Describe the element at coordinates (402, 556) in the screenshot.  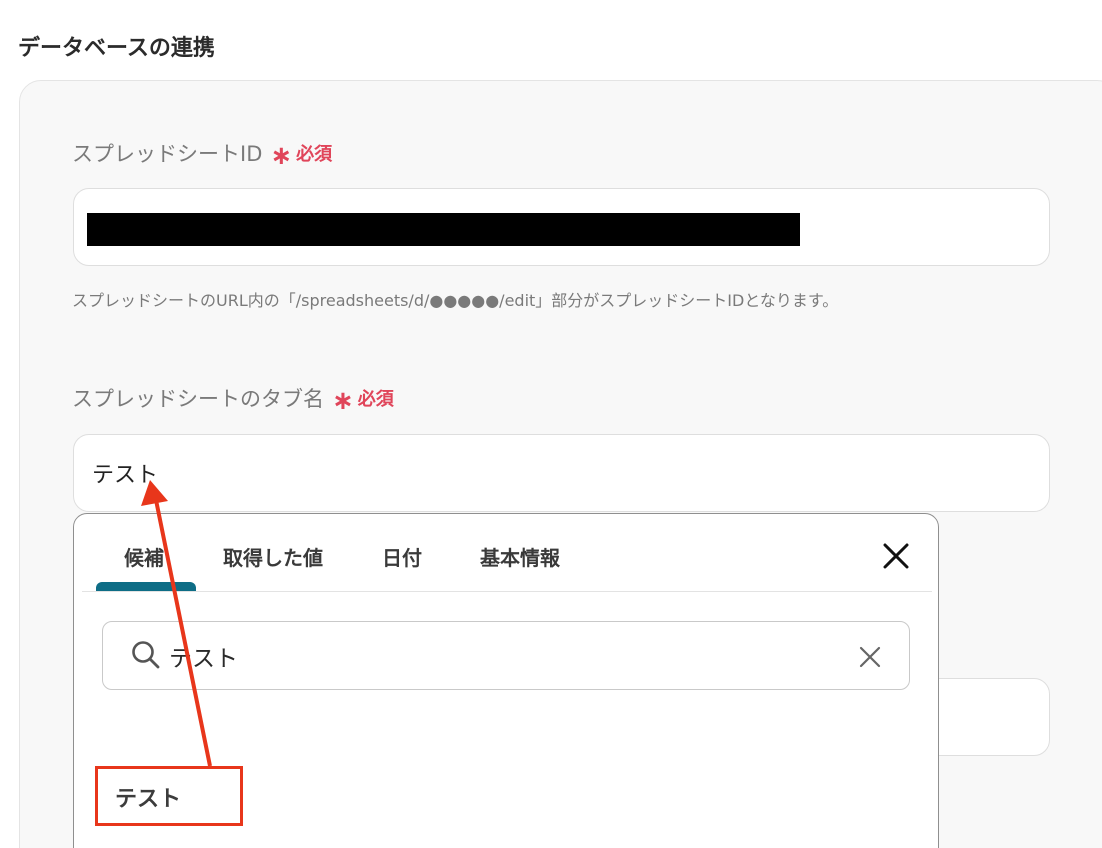
I see `tab-date: 日付` at that location.